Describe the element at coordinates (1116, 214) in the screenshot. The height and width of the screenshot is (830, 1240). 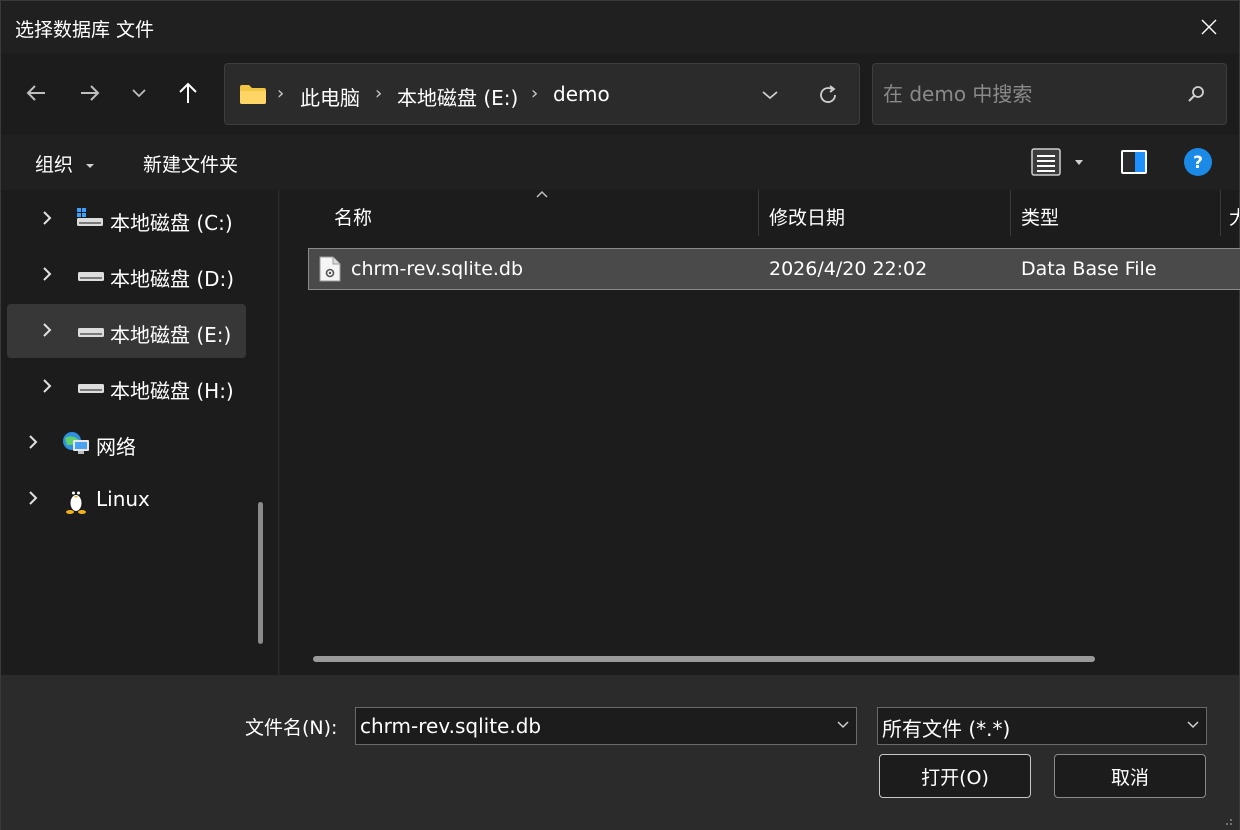
I see `column-header-type: 类型` at that location.